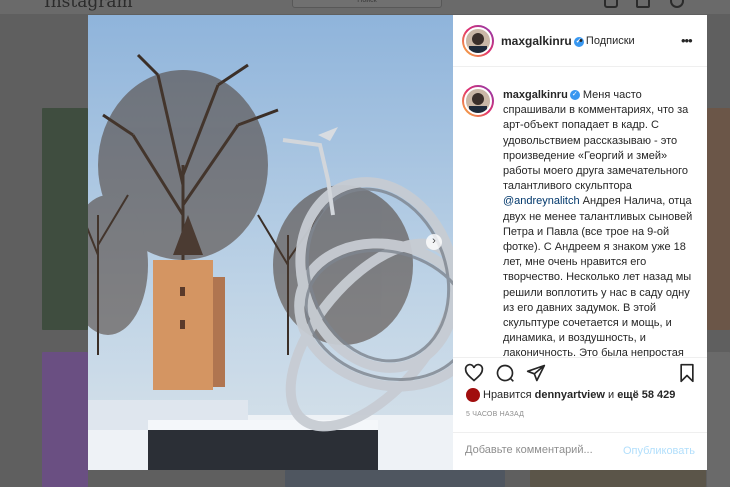 This screenshot has width=730, height=487. Describe the element at coordinates (570, 396) in the screenshot. I see `likes-summary: Нравится dennyartview и ещё 58 429` at that location.